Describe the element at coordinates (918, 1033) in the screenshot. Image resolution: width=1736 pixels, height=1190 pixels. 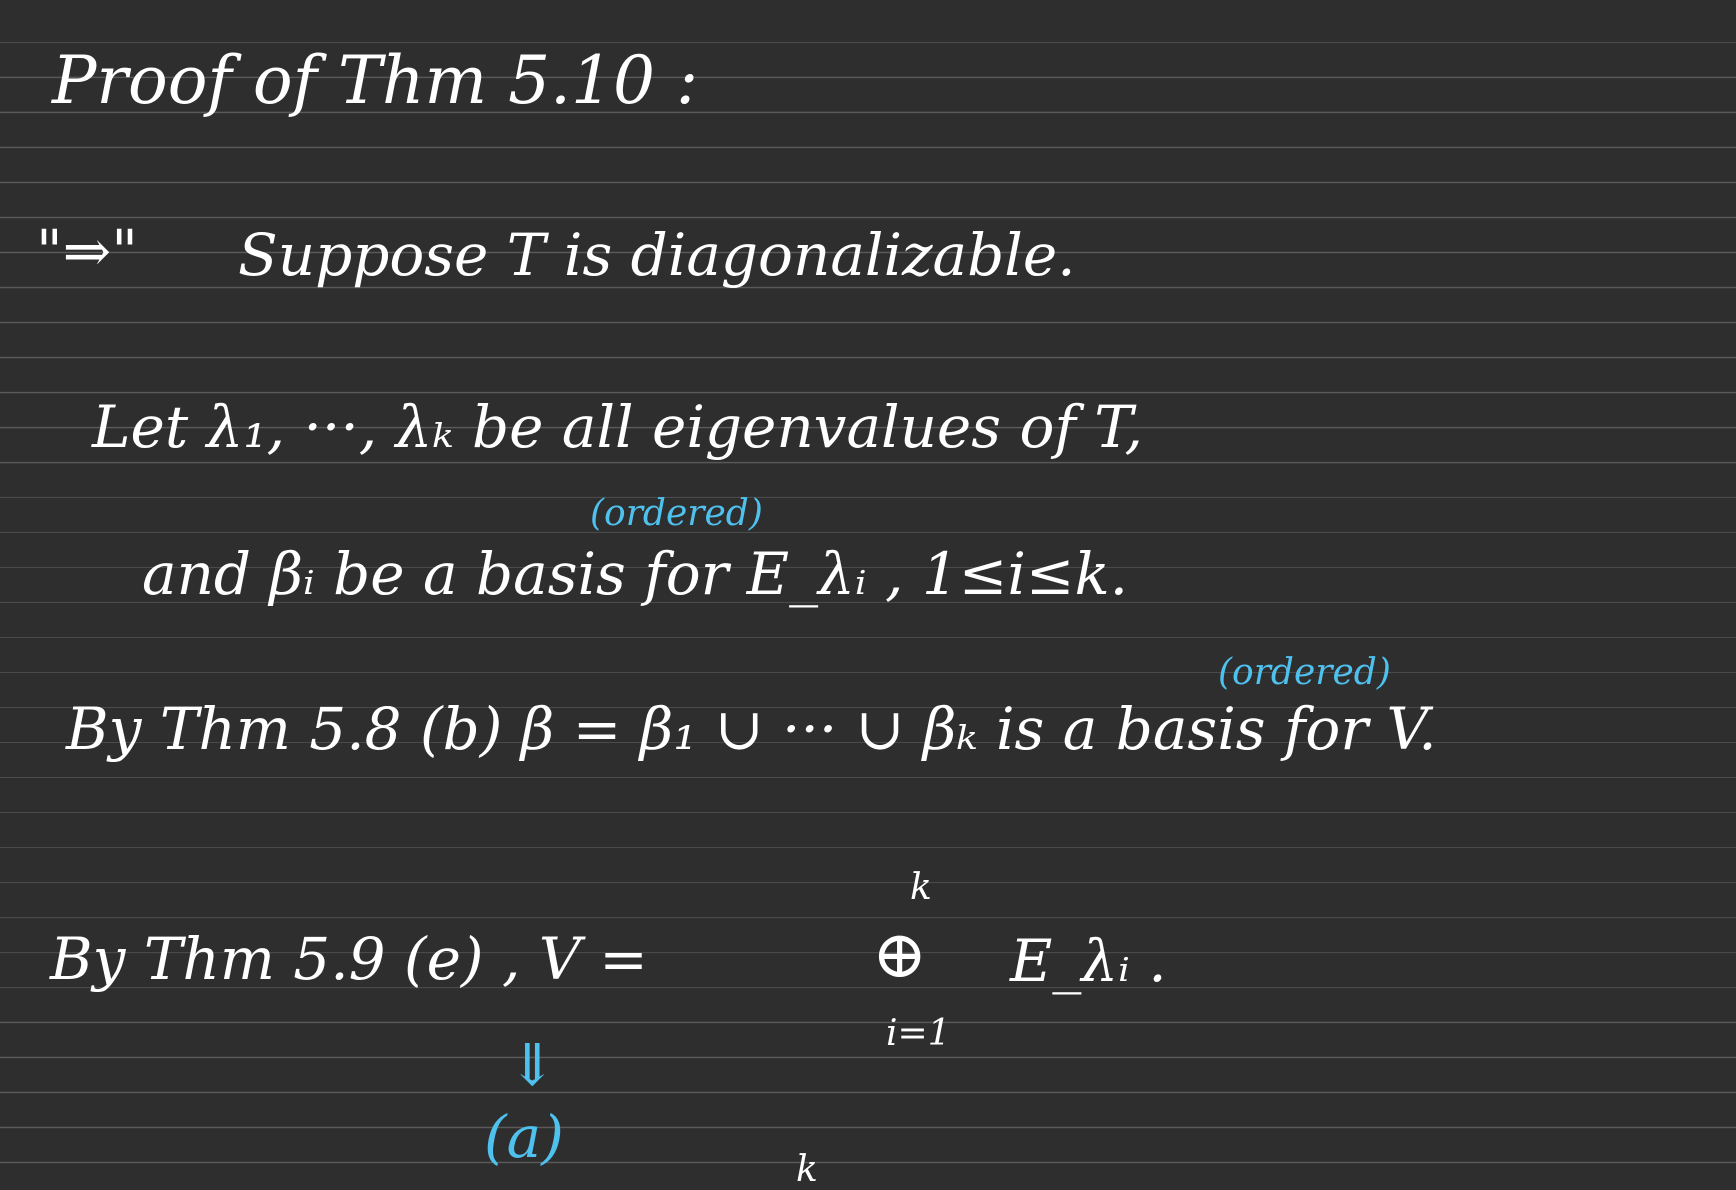
I see `direct-sum-lower-index: i=1` at that location.